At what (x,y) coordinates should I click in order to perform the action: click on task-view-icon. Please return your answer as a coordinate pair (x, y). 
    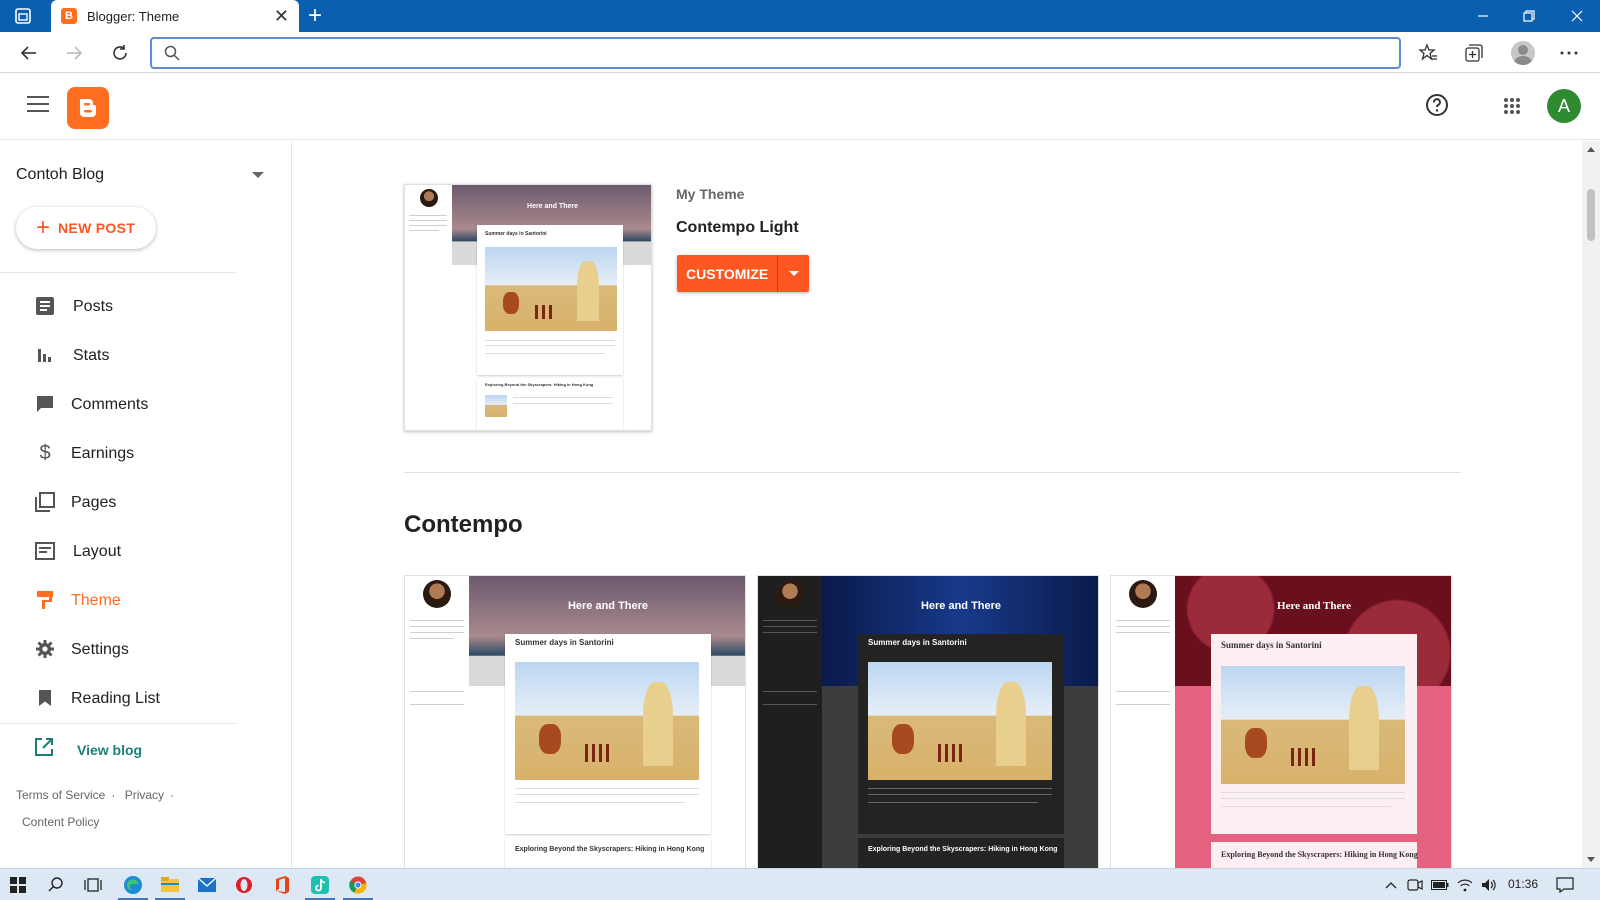
    Looking at the image, I should click on (93, 885).